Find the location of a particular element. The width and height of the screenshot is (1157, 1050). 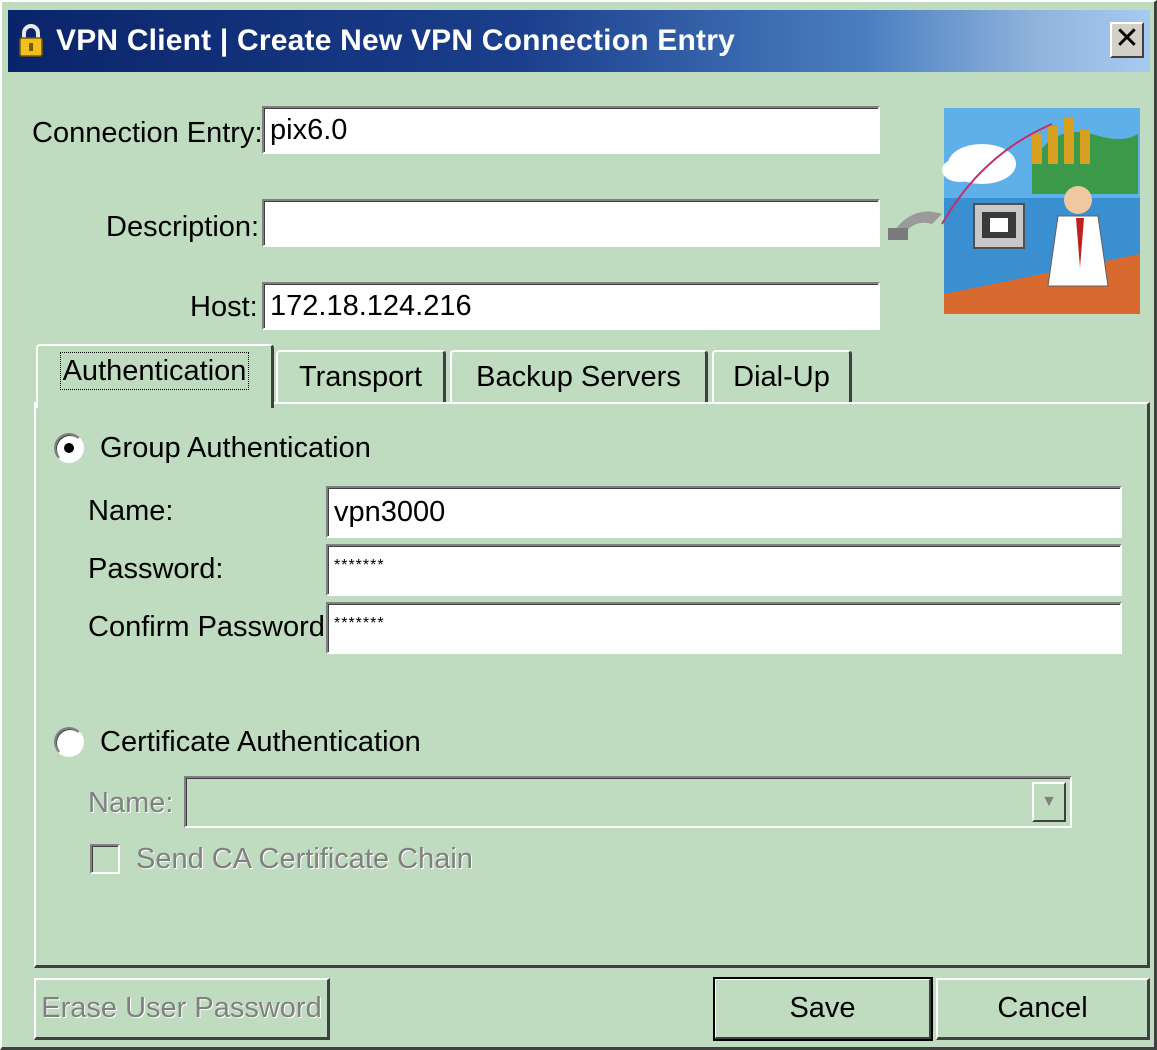

description-label: Description: is located at coordinates (183, 227).